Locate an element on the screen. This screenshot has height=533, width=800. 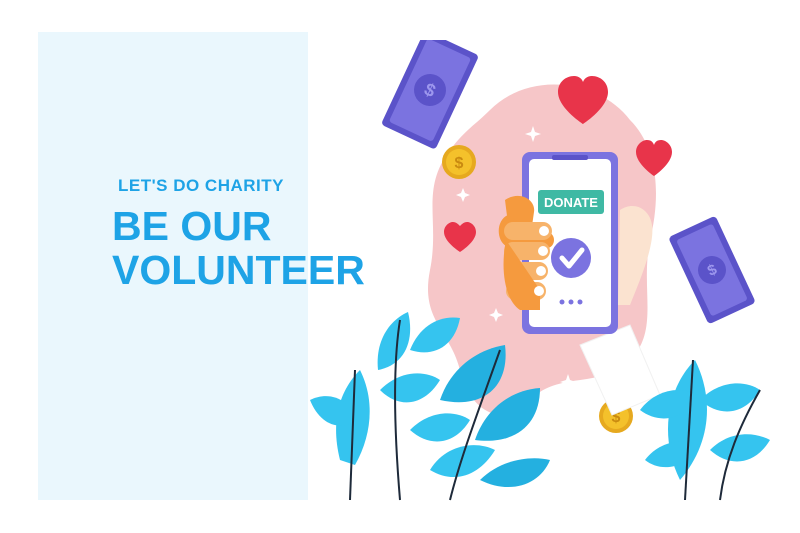
leaf-icon is located at coordinates (705, 420).